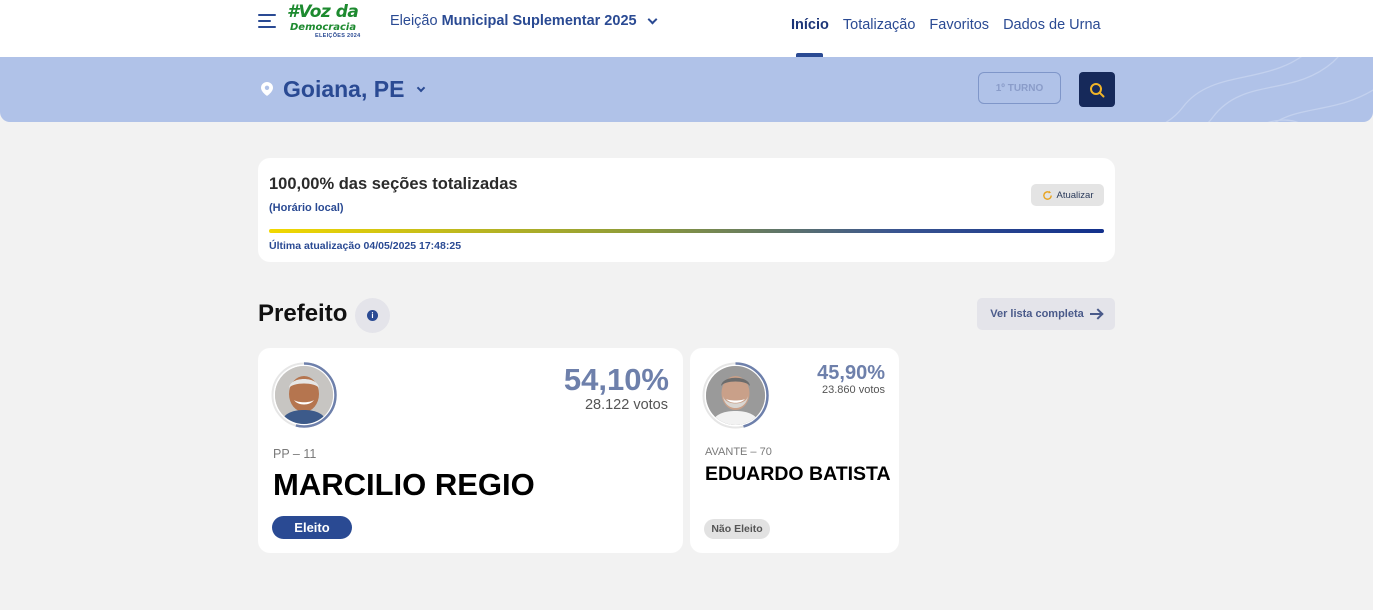 The image size is (1373, 610). I want to click on location-bar: Goiana, PE 1º TURNO, so click(686, 89).